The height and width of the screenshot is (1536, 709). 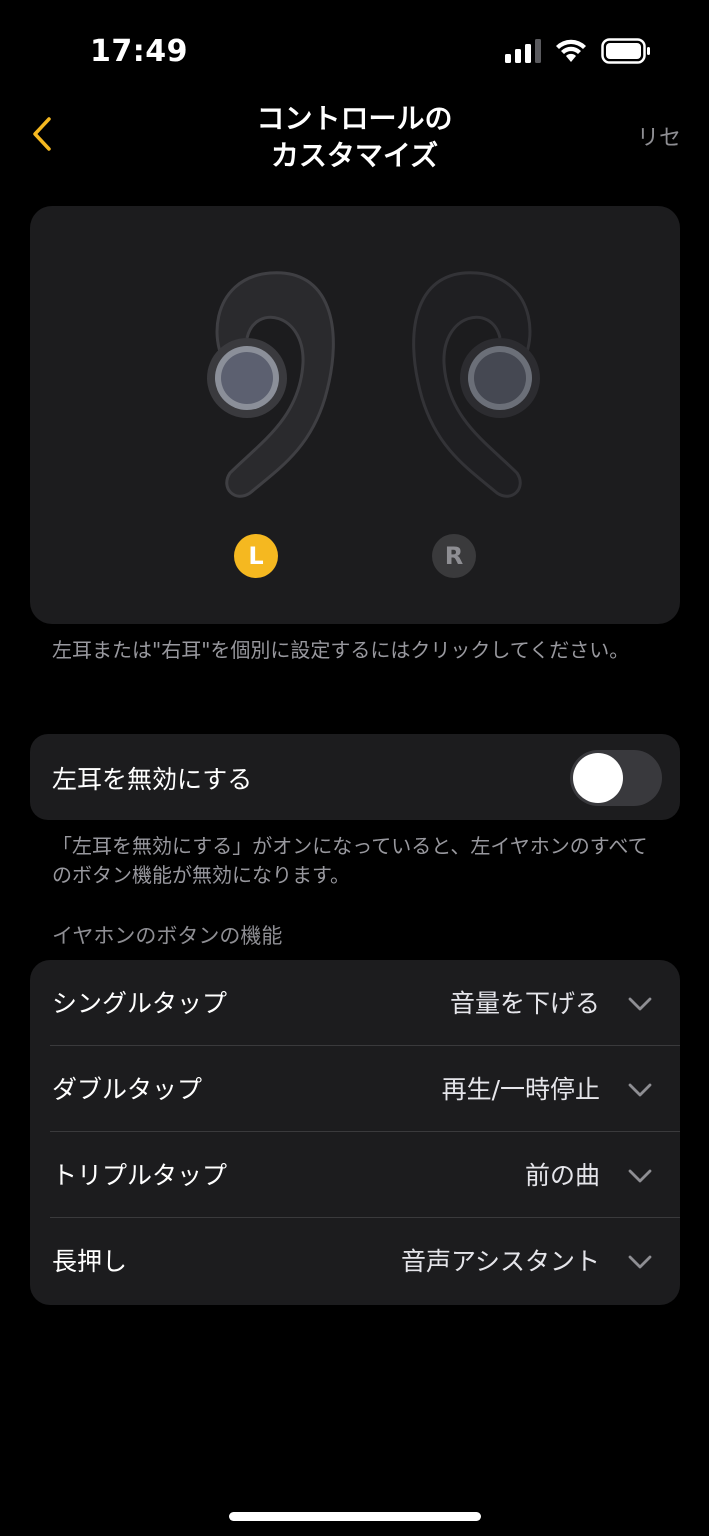 What do you see at coordinates (355, 1003) in the screenshot?
I see `function-row-single-tap: シングルタップ 音量を下げる` at bounding box center [355, 1003].